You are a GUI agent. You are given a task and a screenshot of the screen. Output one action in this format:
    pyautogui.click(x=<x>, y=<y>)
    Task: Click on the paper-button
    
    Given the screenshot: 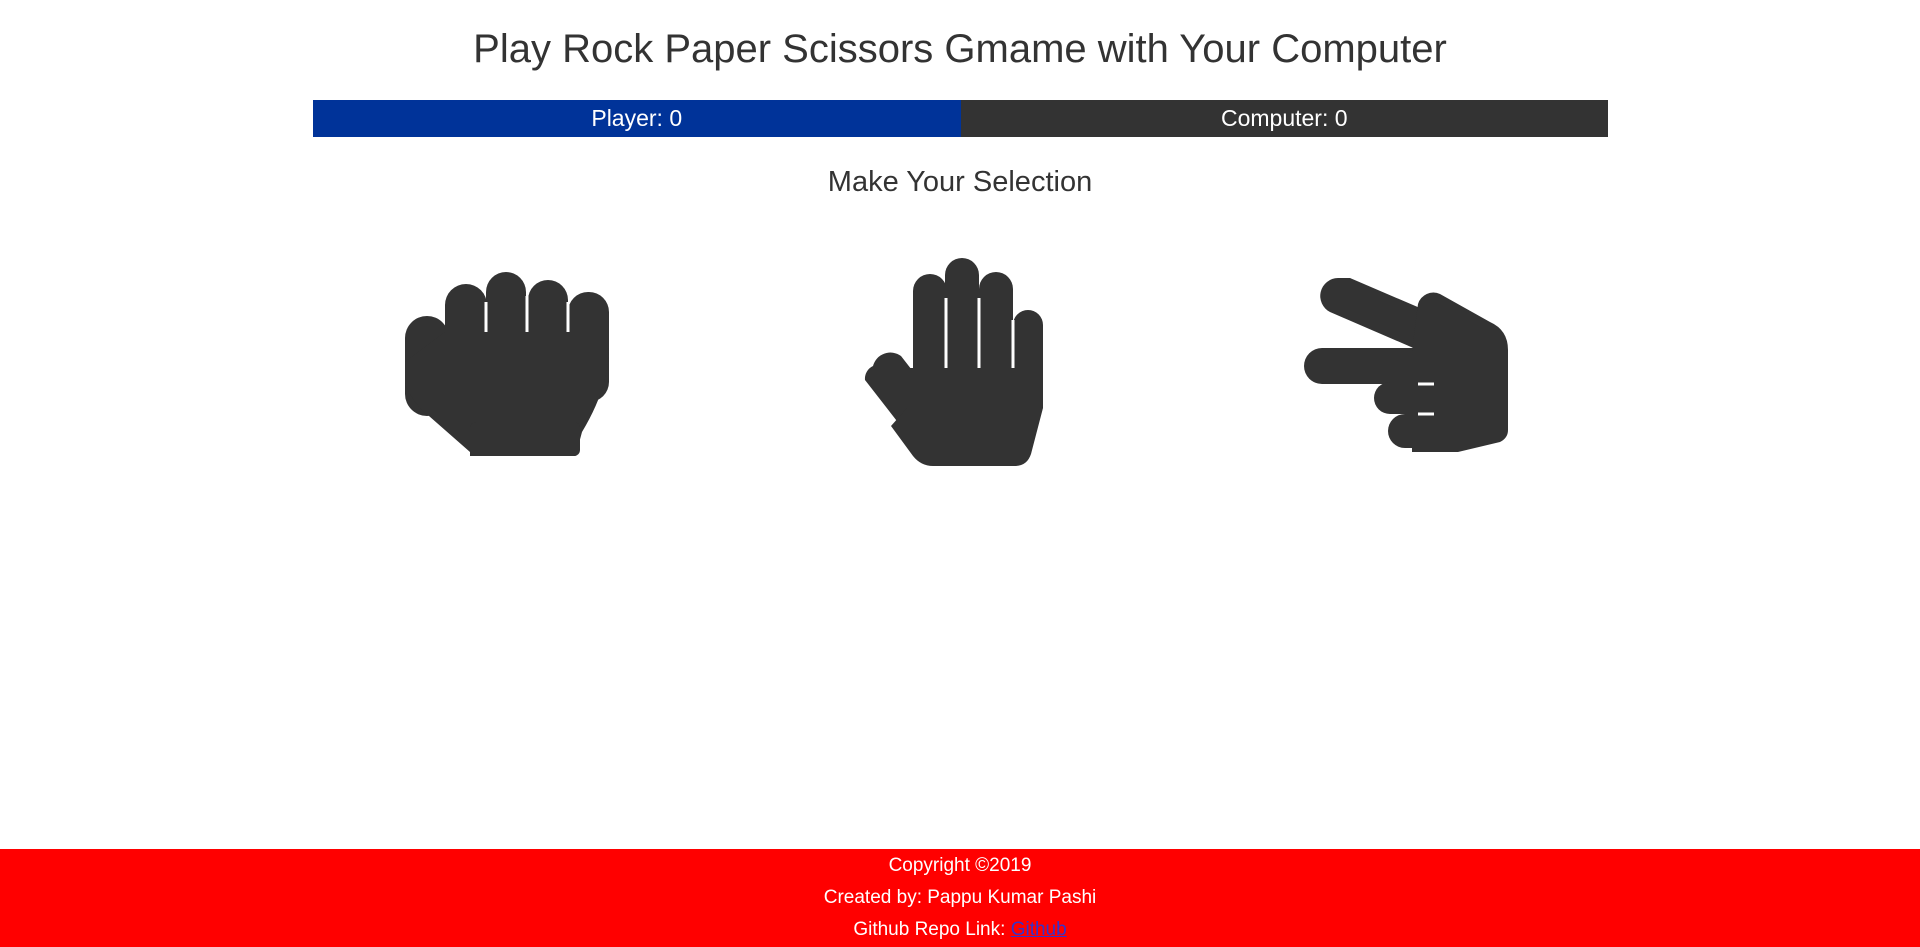 What is the action you would take?
    pyautogui.click(x=953, y=363)
    